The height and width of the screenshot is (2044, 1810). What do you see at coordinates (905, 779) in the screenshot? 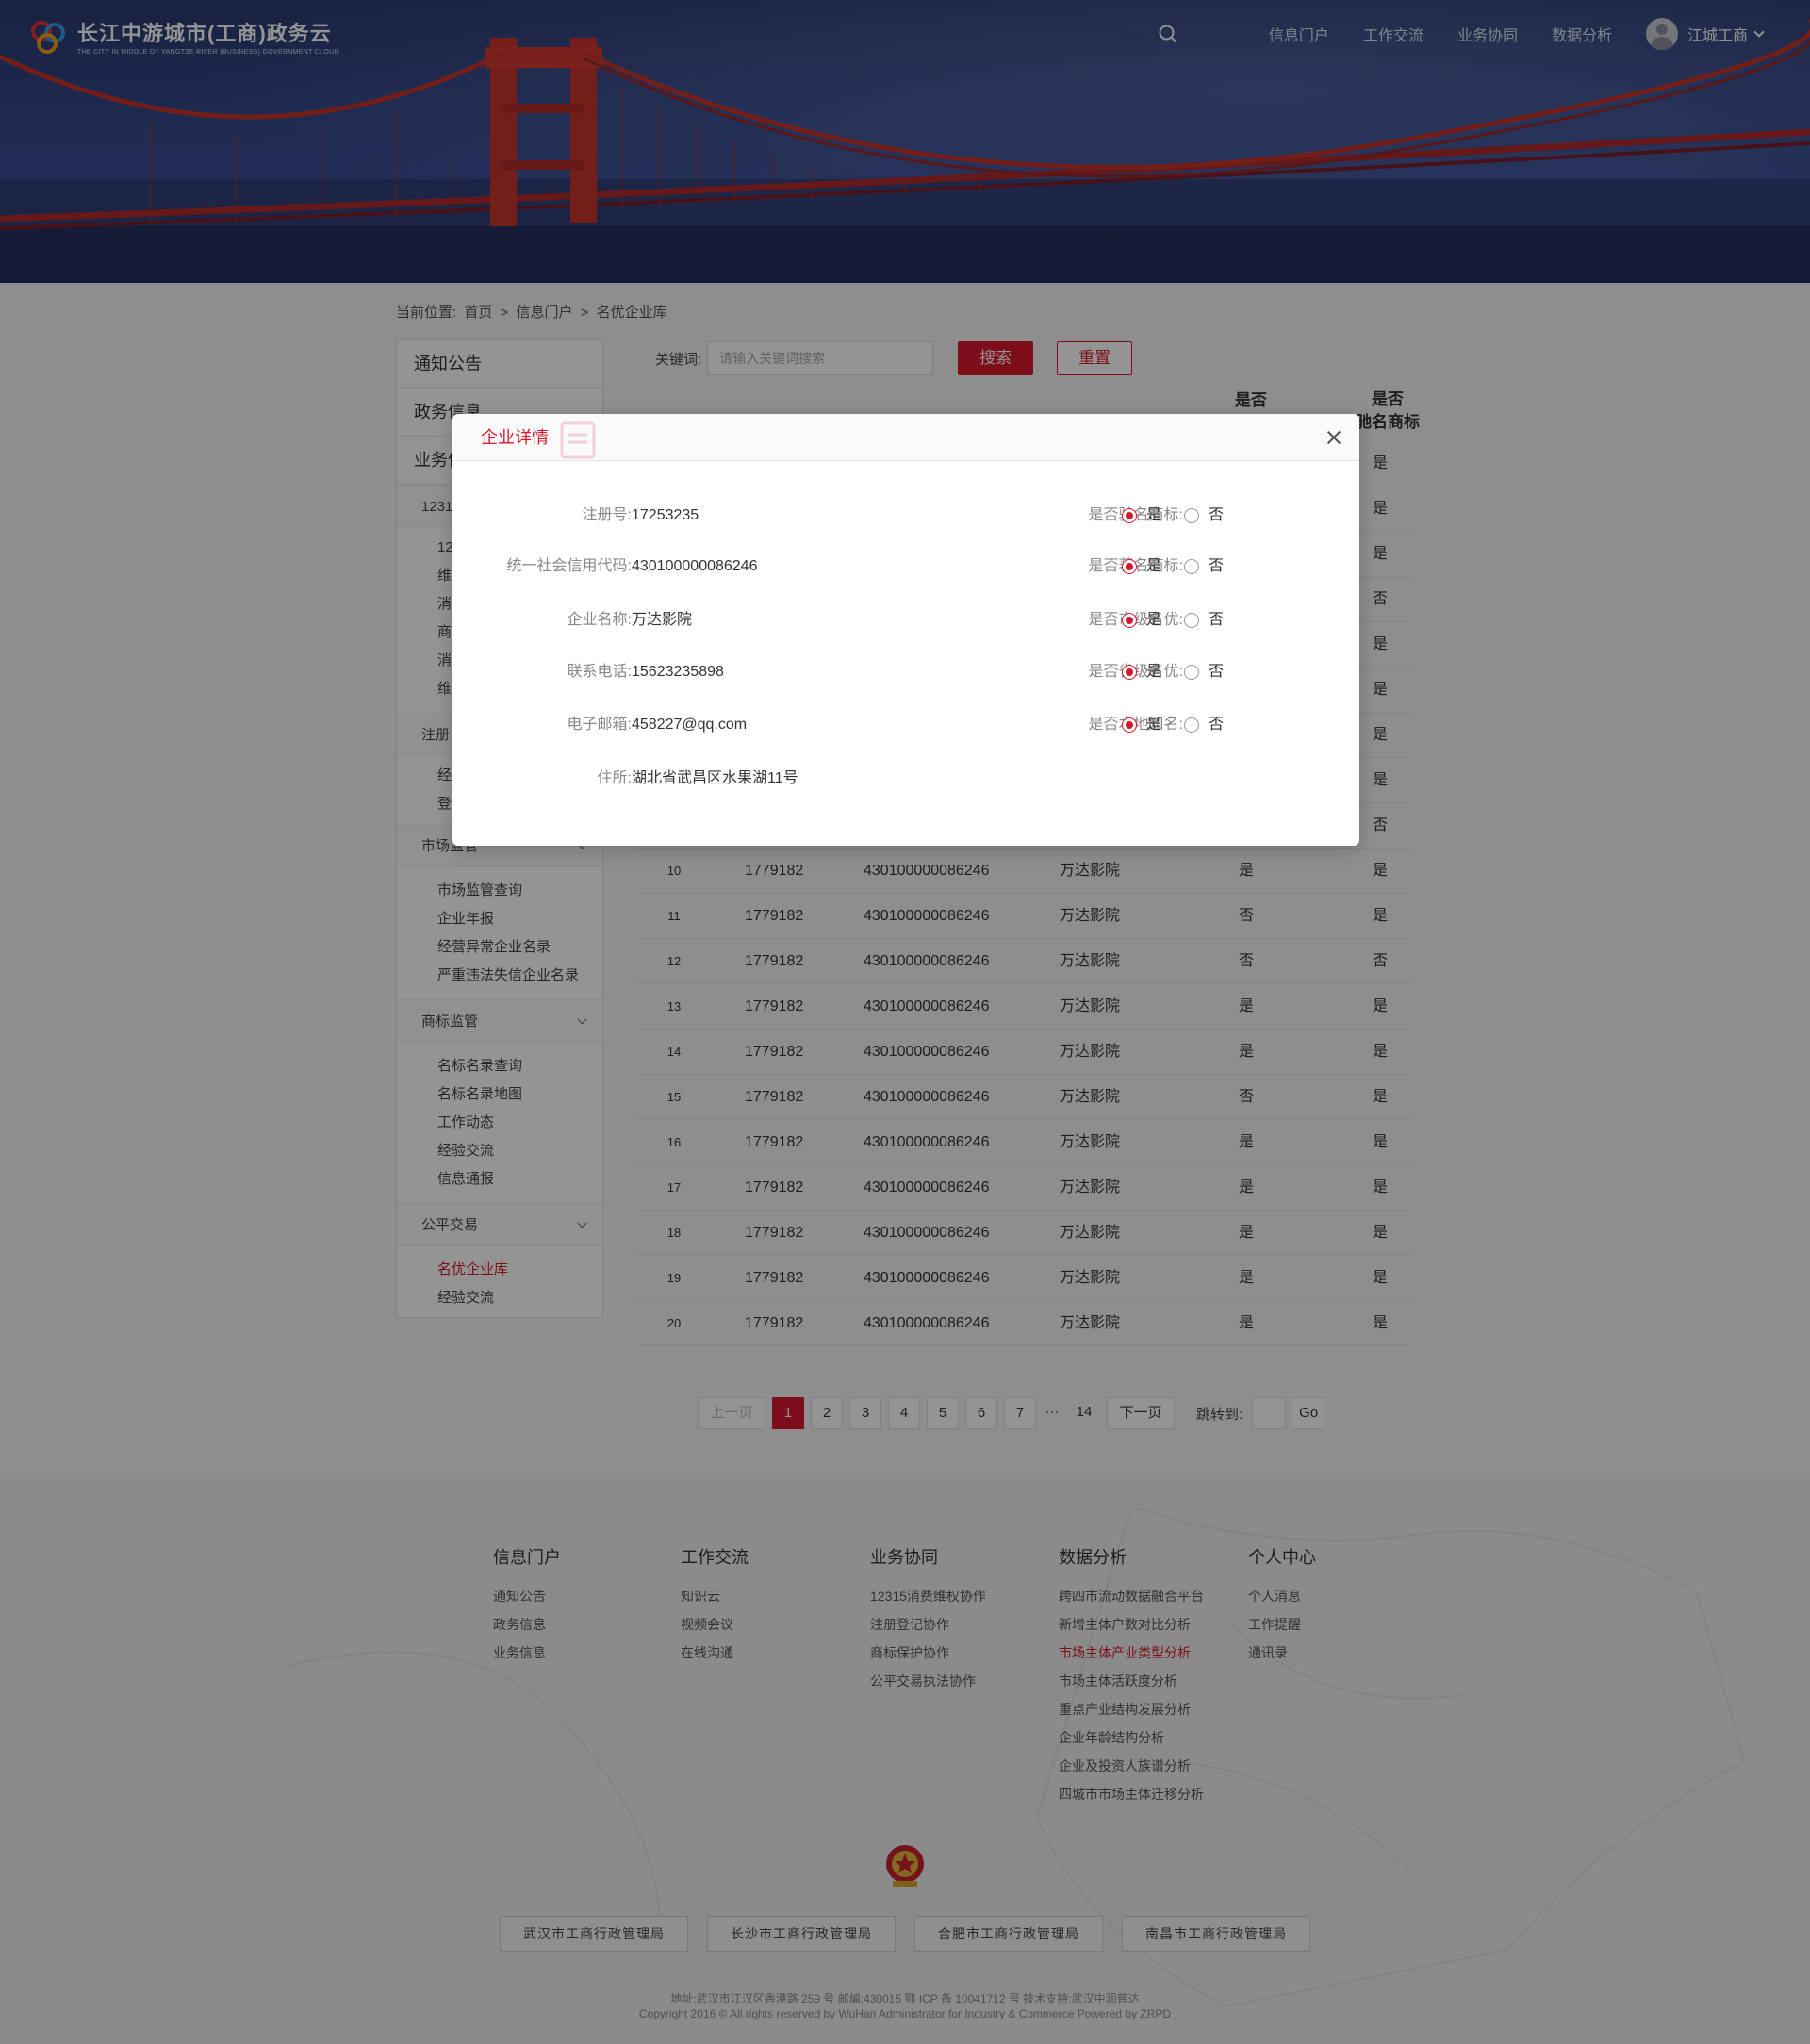
I see `field-address: 住所: 湖北省武昌区水果湖11号` at bounding box center [905, 779].